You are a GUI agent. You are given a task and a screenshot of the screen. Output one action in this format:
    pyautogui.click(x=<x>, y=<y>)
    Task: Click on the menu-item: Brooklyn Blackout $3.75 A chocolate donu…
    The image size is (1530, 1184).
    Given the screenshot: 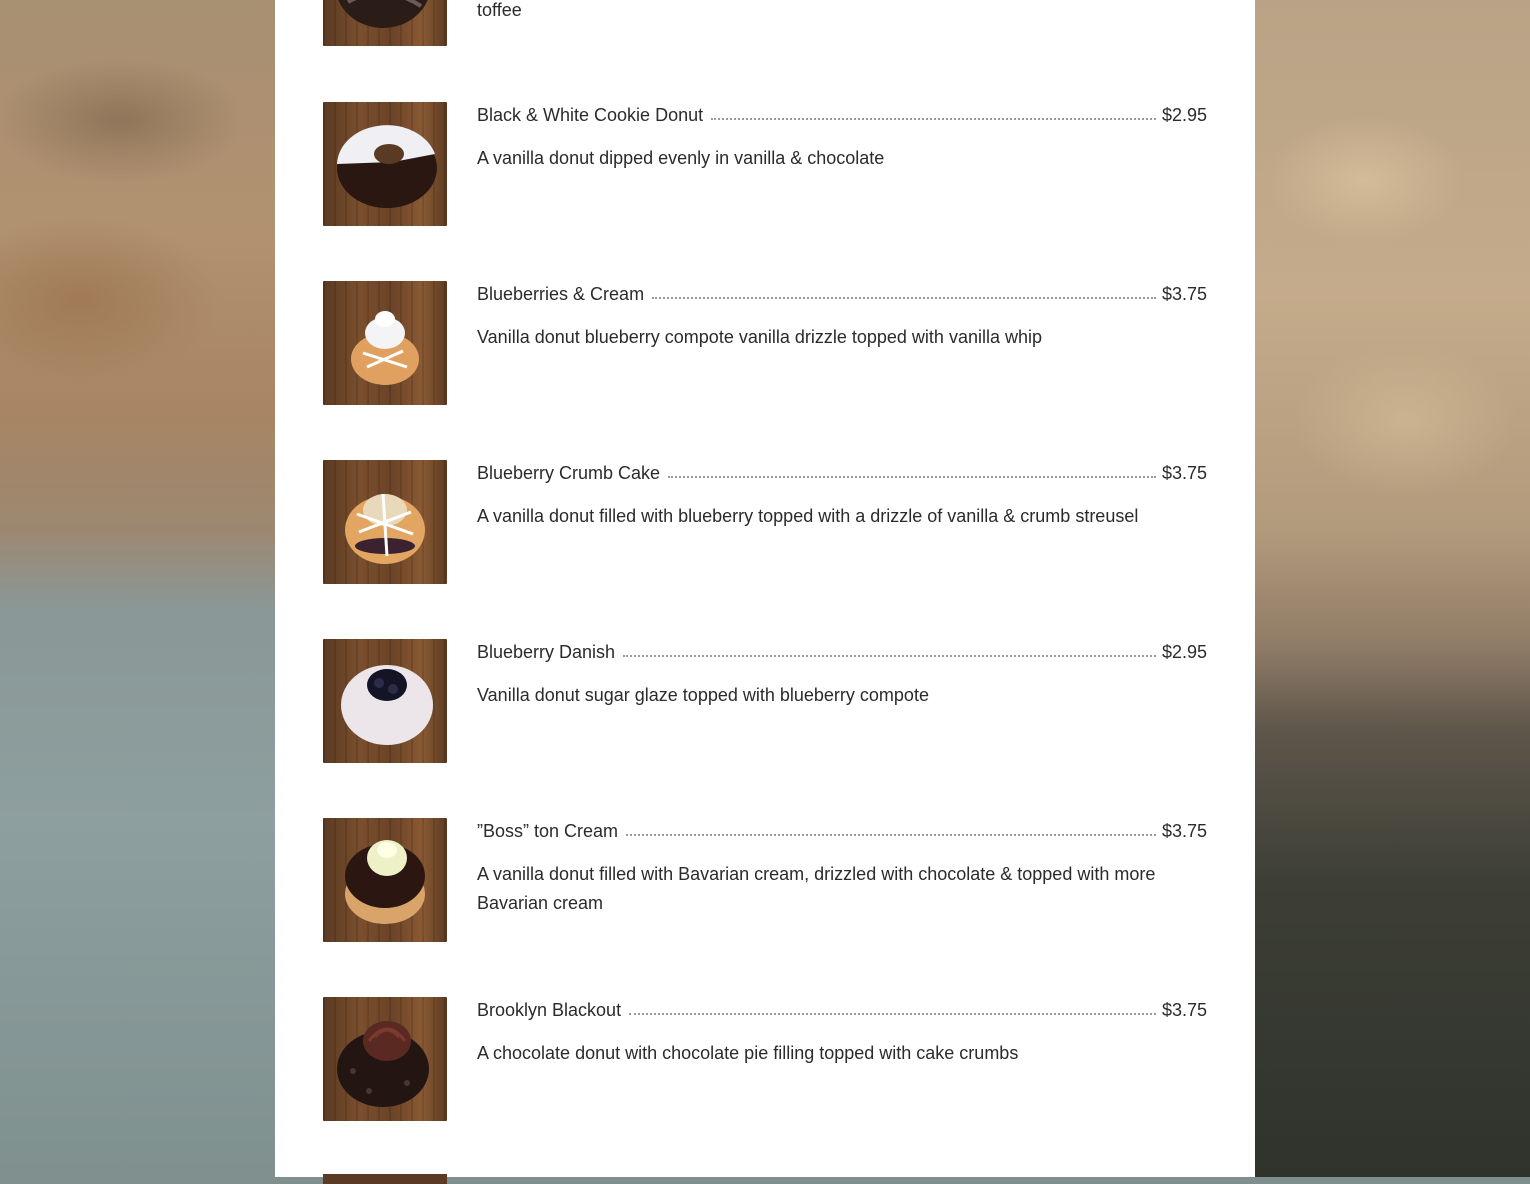 What is the action you would take?
    pyautogui.click(x=765, y=1059)
    